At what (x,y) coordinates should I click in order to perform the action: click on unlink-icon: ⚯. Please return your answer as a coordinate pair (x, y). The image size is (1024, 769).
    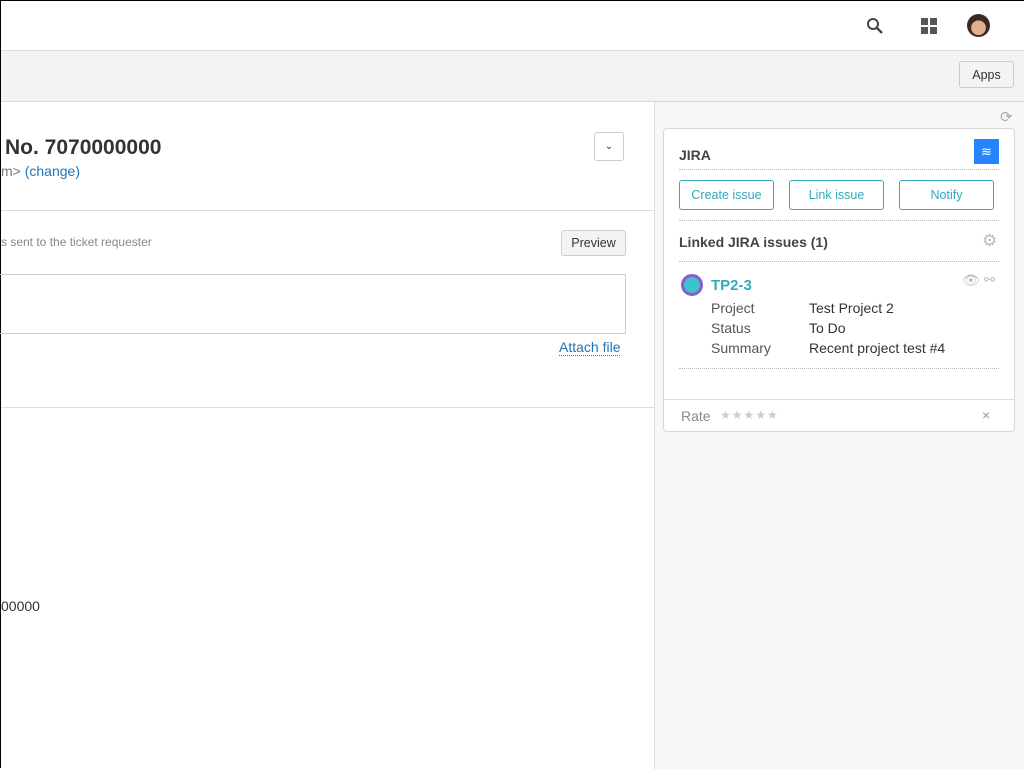
    Looking at the image, I should click on (989, 280).